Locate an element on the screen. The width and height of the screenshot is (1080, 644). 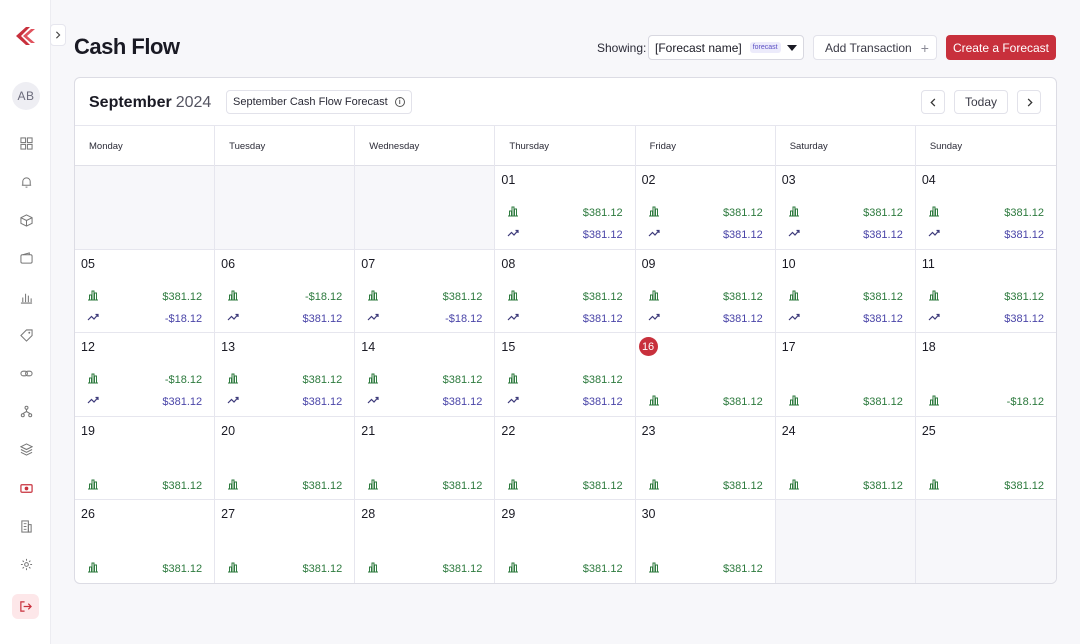
grid-icon is located at coordinates (26, 143).